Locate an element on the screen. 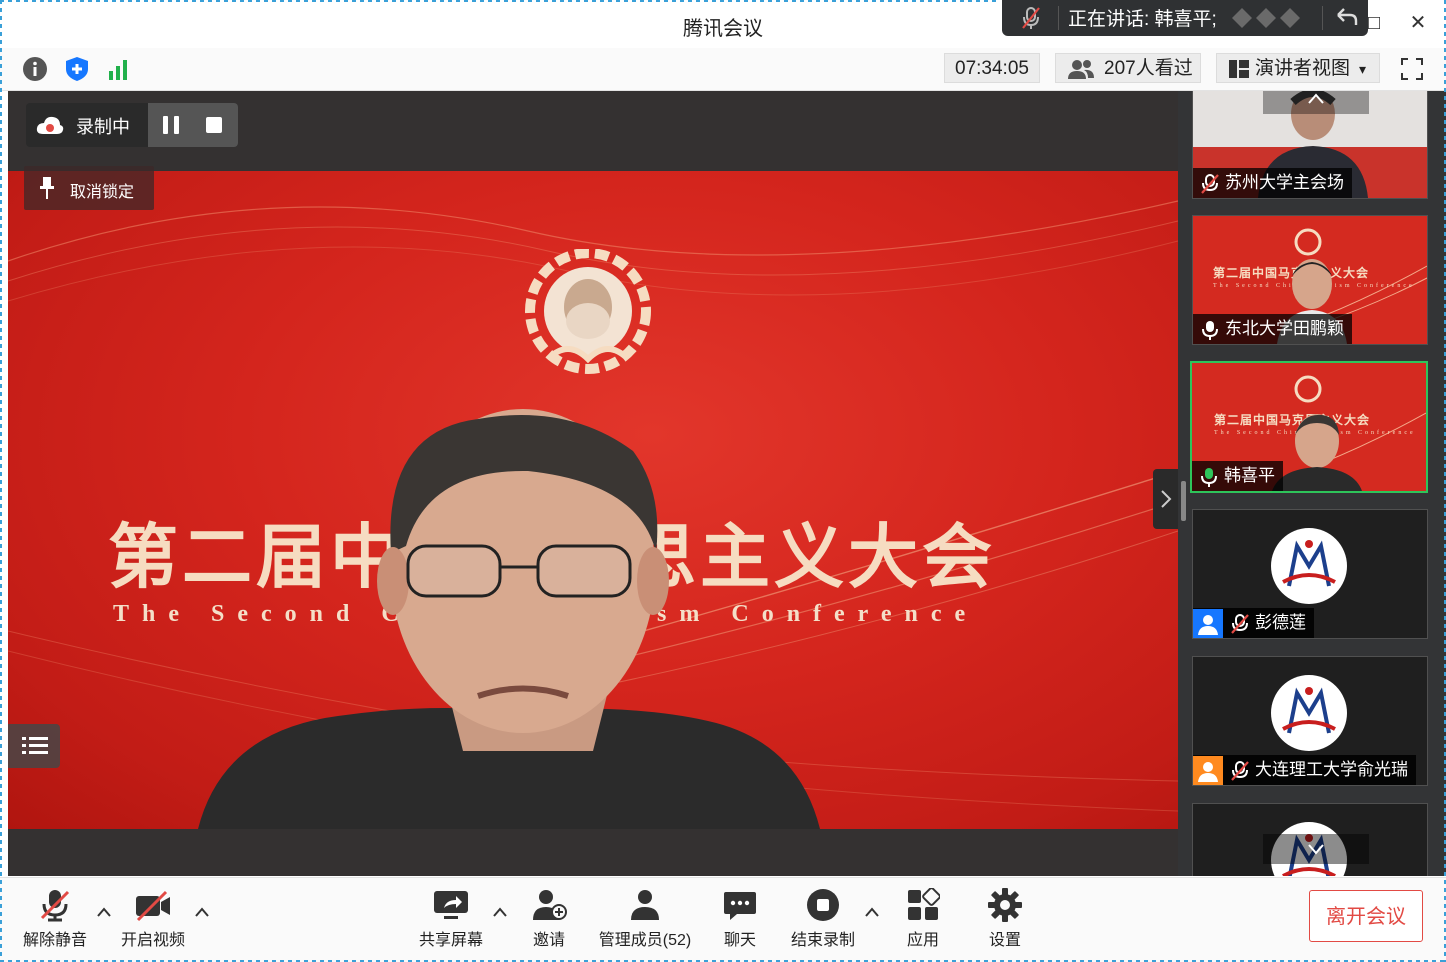 This screenshot has height=962, width=1446. meeting-info-bar: 07:34:05 207人看过 演讲者视图 ▾ is located at coordinates (723, 69).